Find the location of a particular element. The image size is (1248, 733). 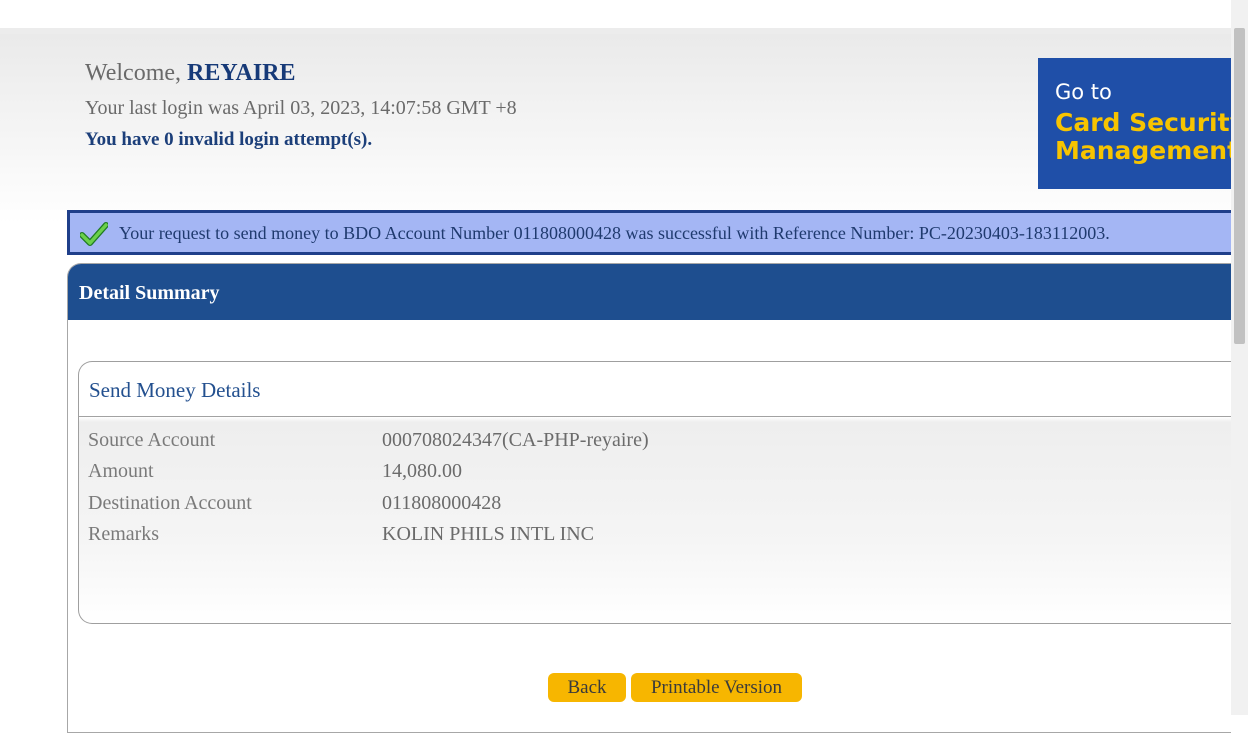

section-title: Send Money Details is located at coordinates (175, 390).